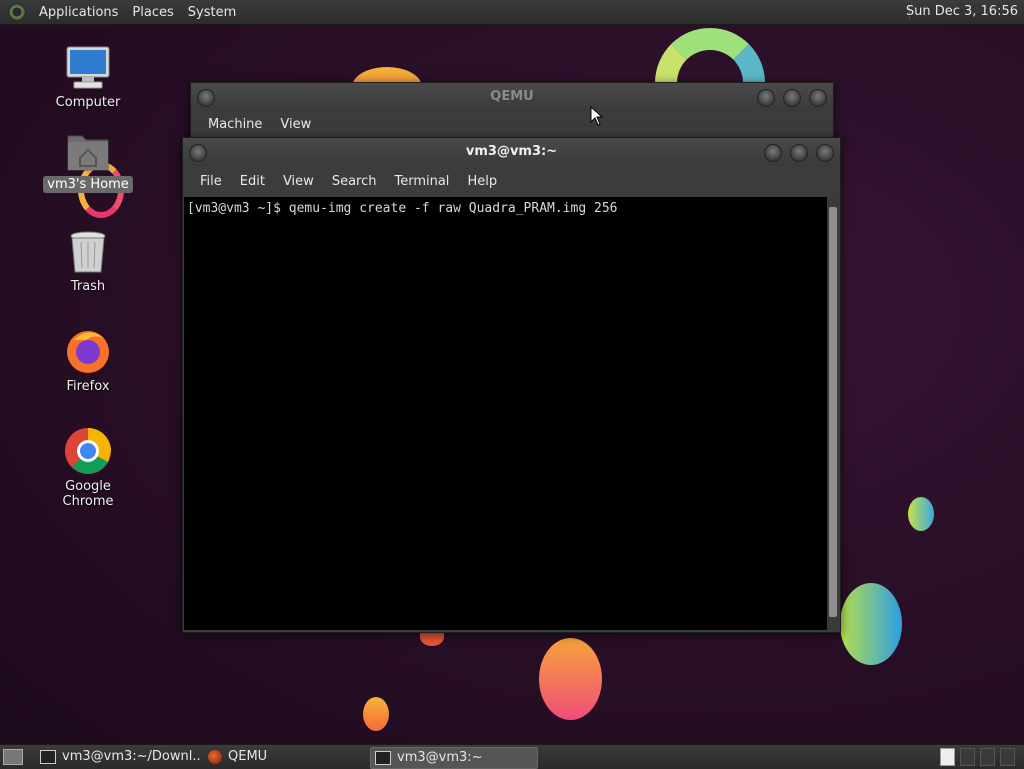  What do you see at coordinates (421, 181) in the screenshot?
I see `menu-terminal: Terminal` at bounding box center [421, 181].